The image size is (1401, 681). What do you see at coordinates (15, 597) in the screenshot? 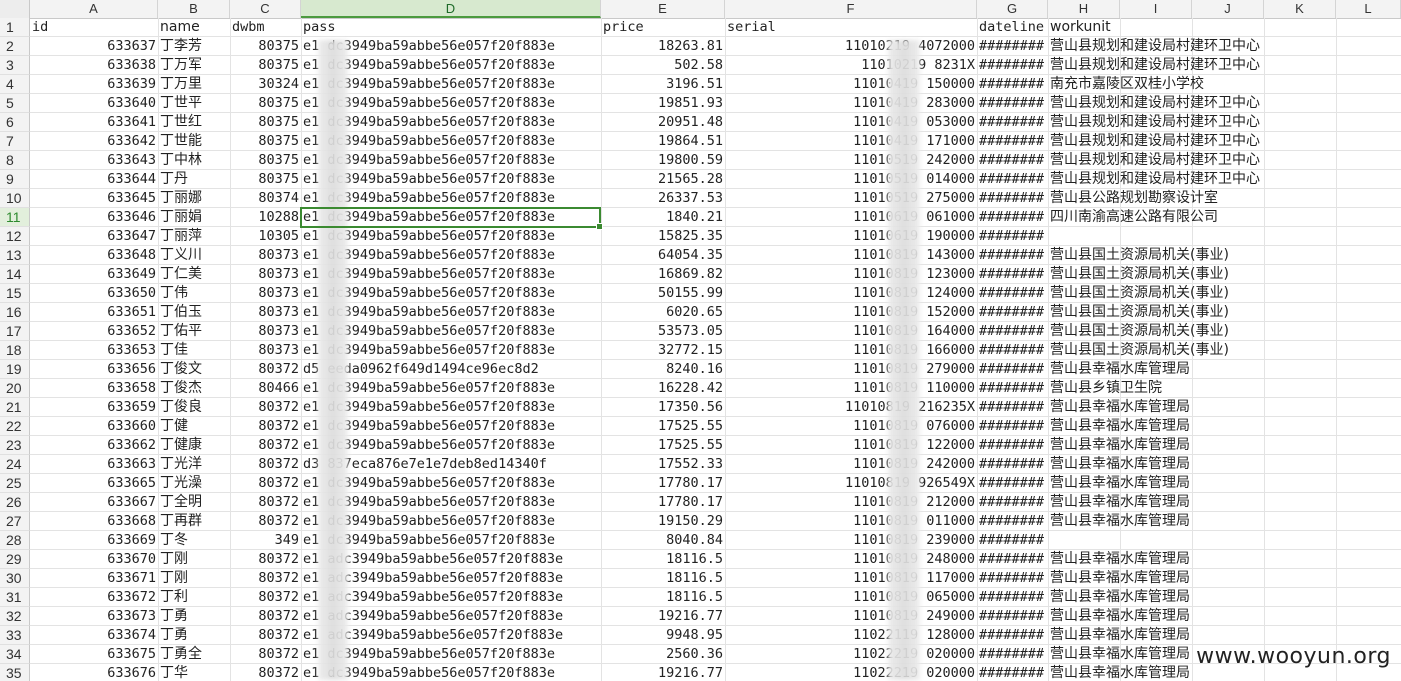
I see `row-header: 31` at bounding box center [15, 597].